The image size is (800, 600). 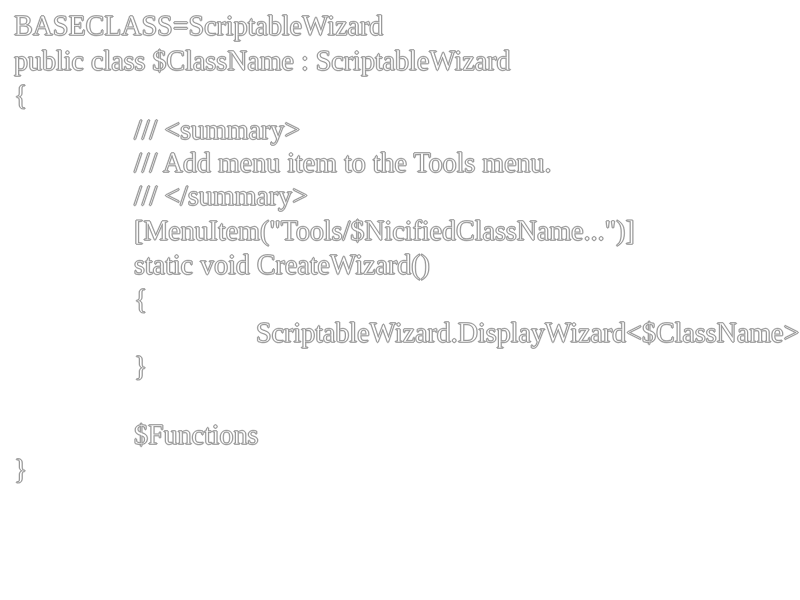 I want to click on functions-placeholder: $Functions, so click(x=196, y=436).